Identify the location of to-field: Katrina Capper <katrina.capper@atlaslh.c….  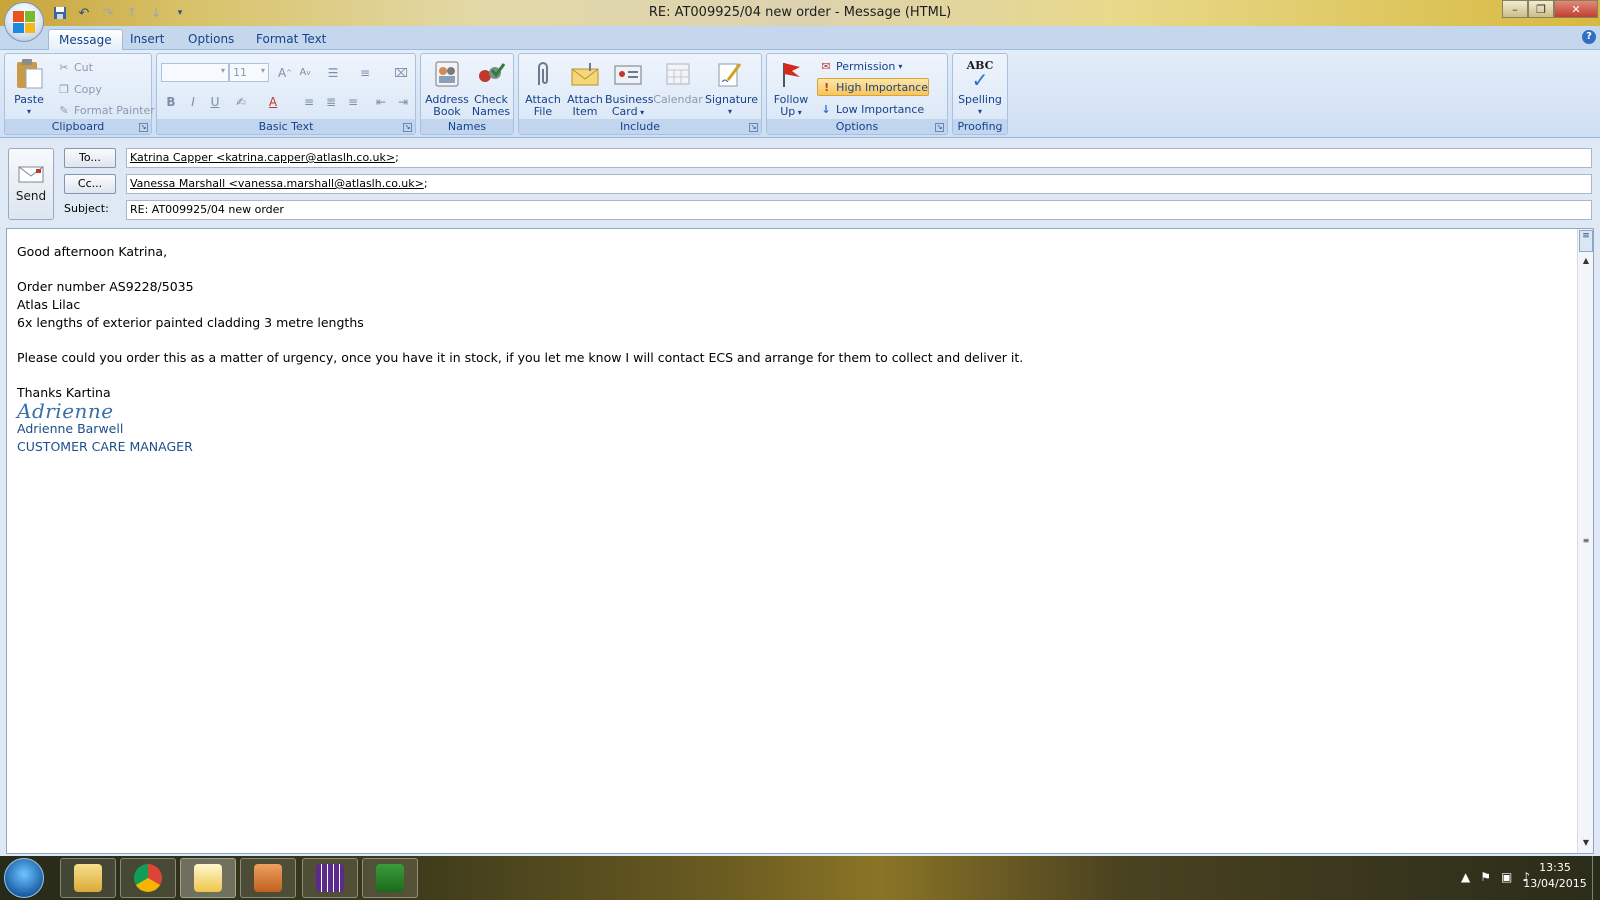
(859, 158).